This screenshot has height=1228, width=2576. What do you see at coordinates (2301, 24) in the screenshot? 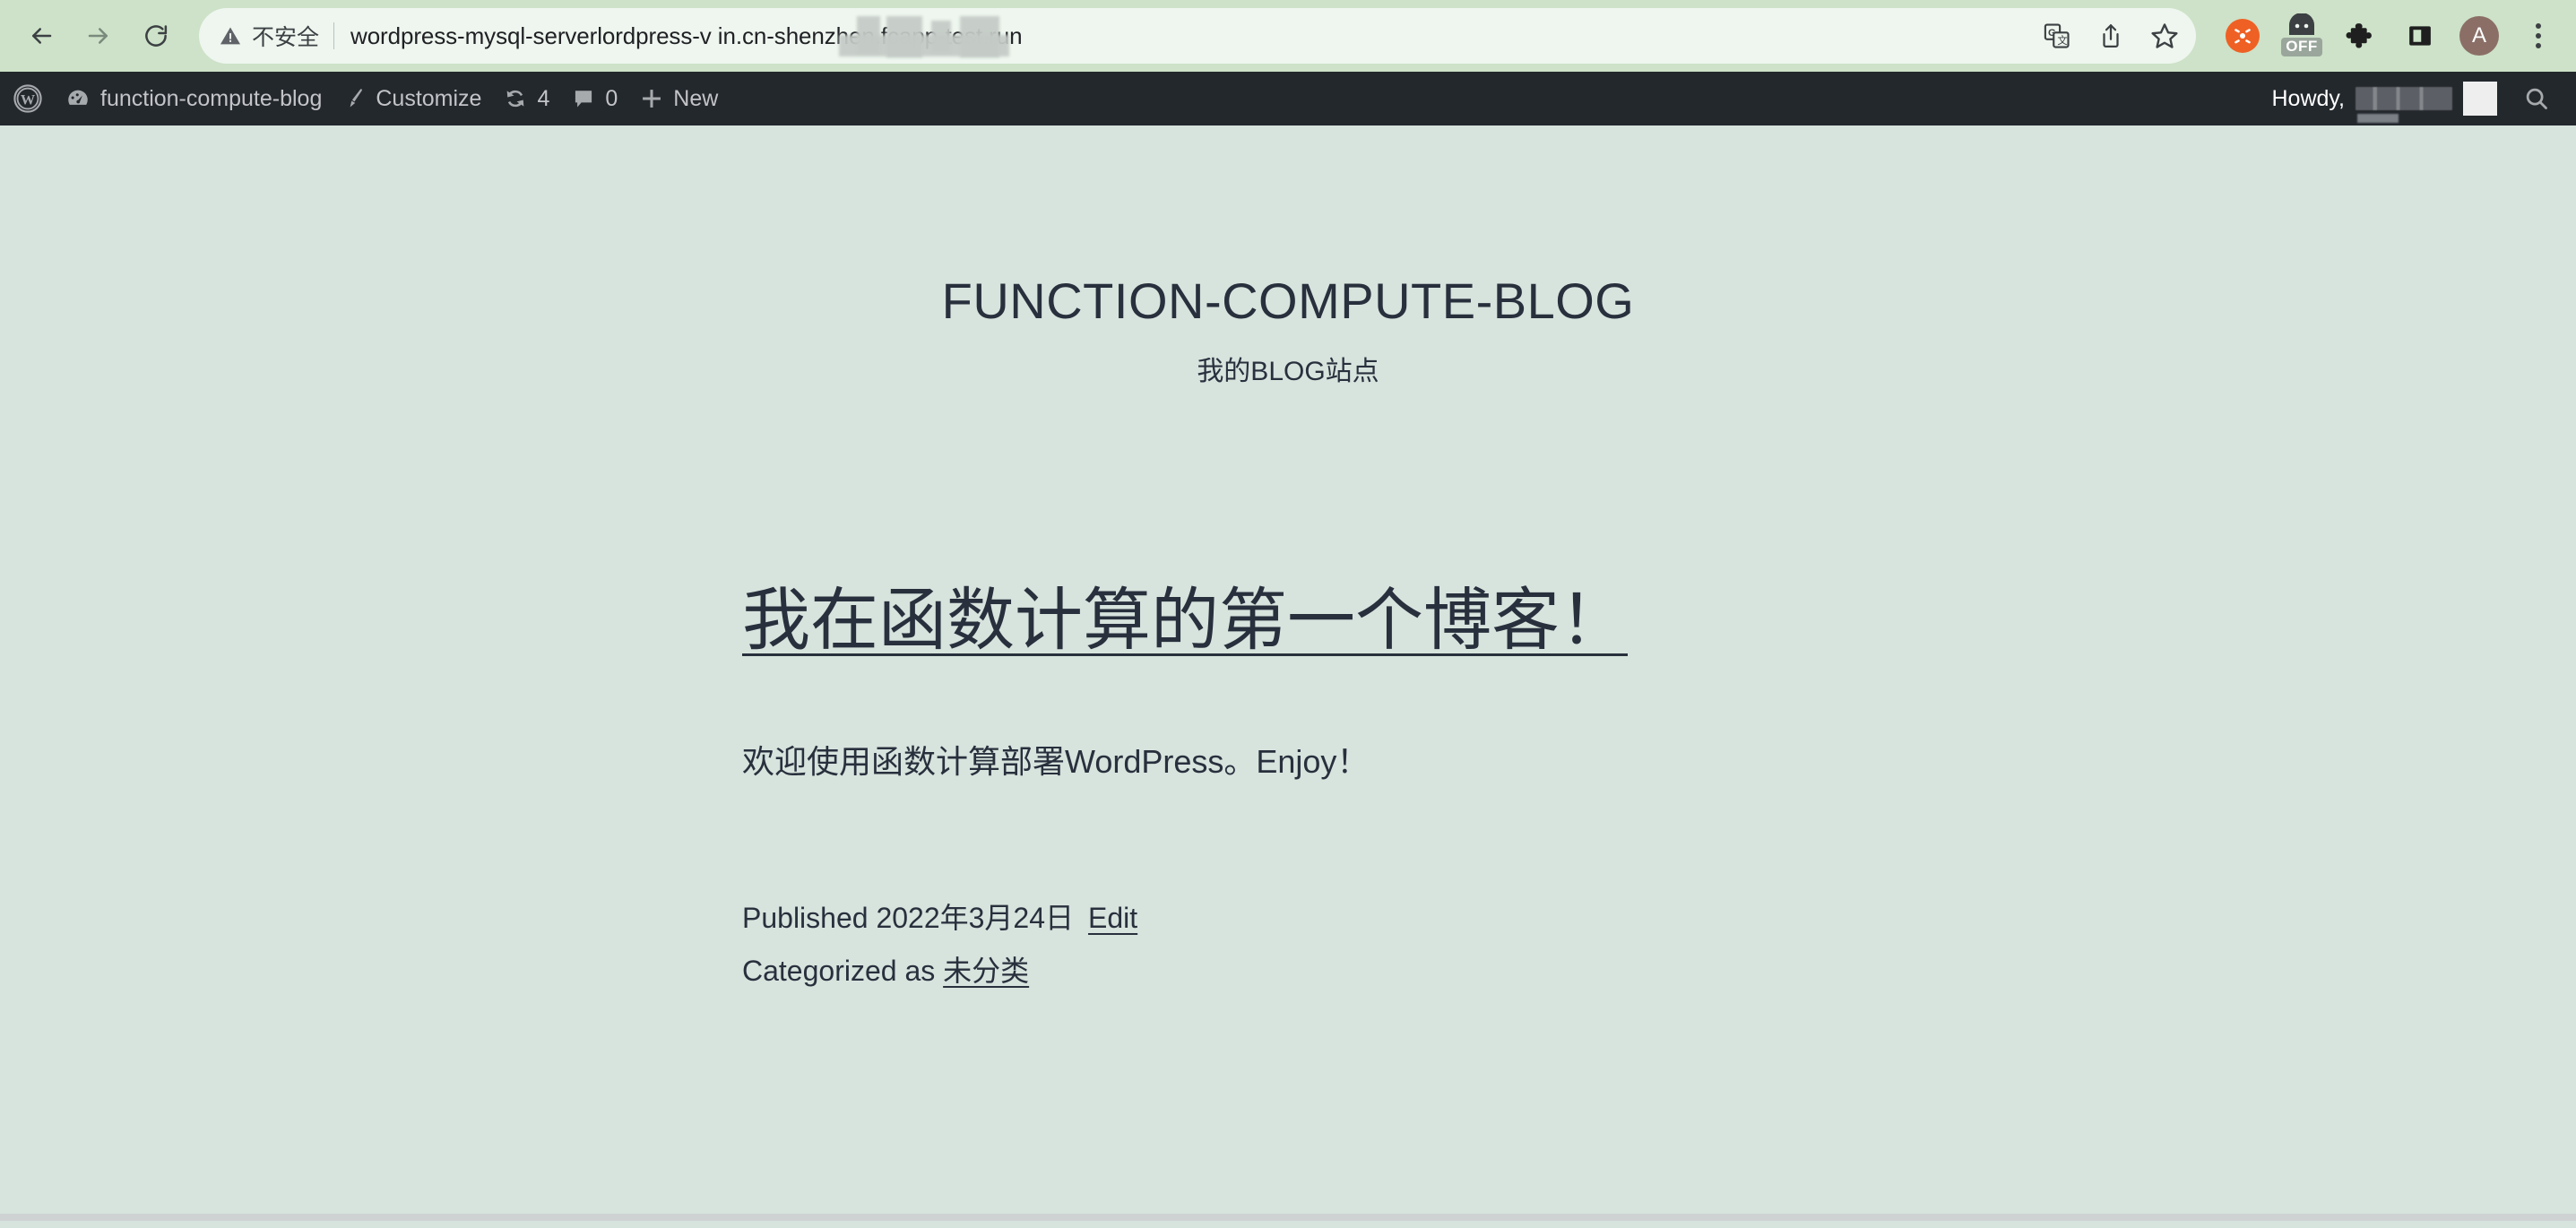
I see `extension-off-glyph-icon` at bounding box center [2301, 24].